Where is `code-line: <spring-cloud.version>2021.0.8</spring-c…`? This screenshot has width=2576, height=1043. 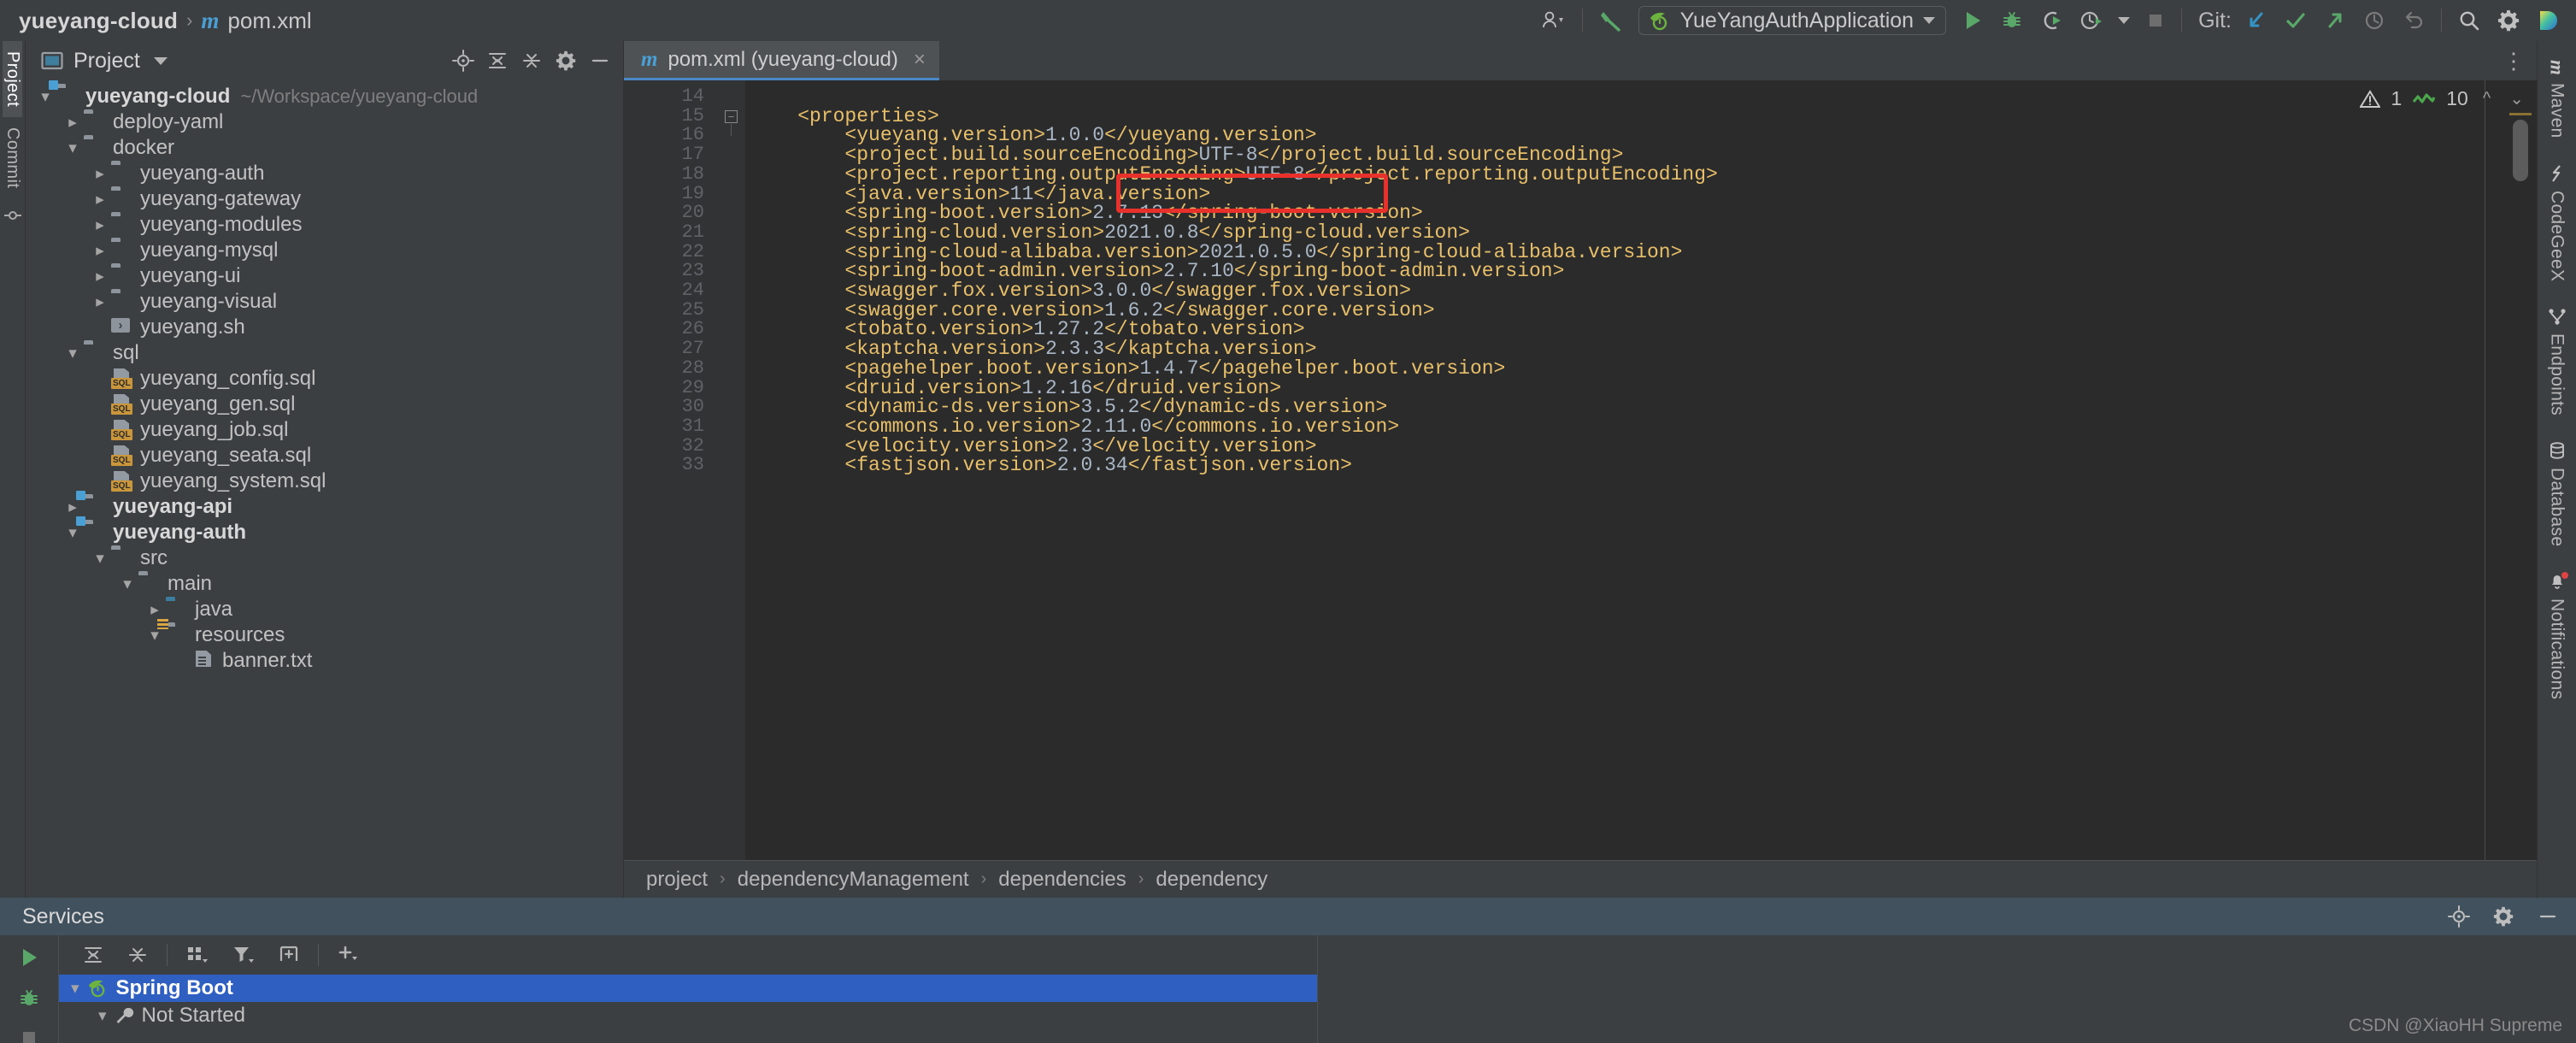
code-line: <spring-cloud.version>2021.0.8</spring-c… is located at coordinates (1110, 232).